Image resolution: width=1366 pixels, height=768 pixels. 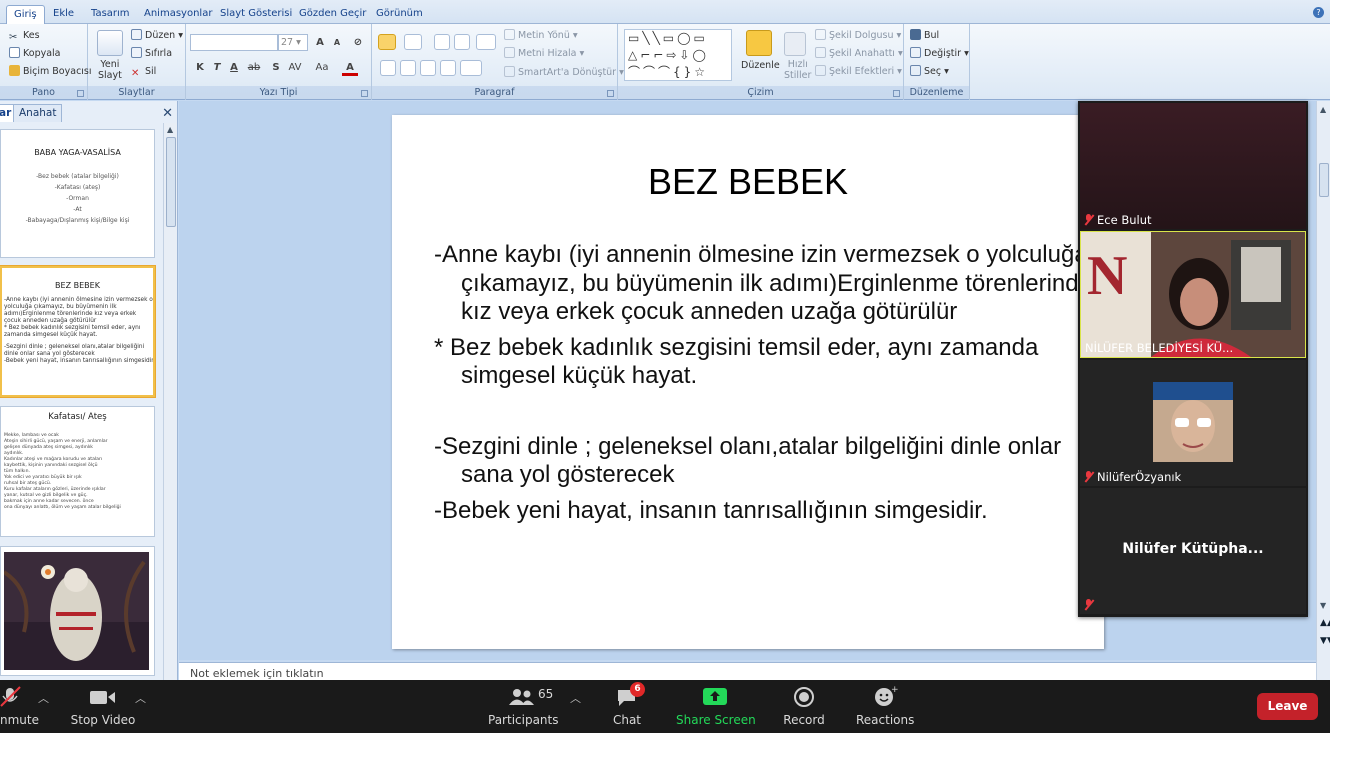 I want to click on layout-button: Düzen ▾, so click(x=157, y=36).